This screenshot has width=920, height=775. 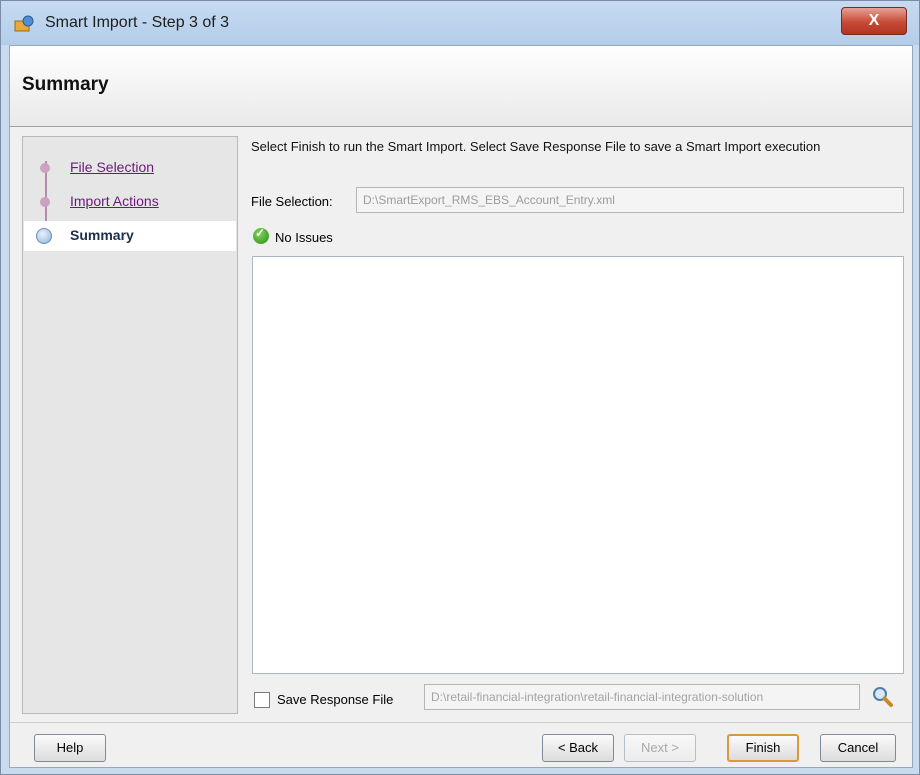 I want to click on current-step-icon, so click(x=44, y=236).